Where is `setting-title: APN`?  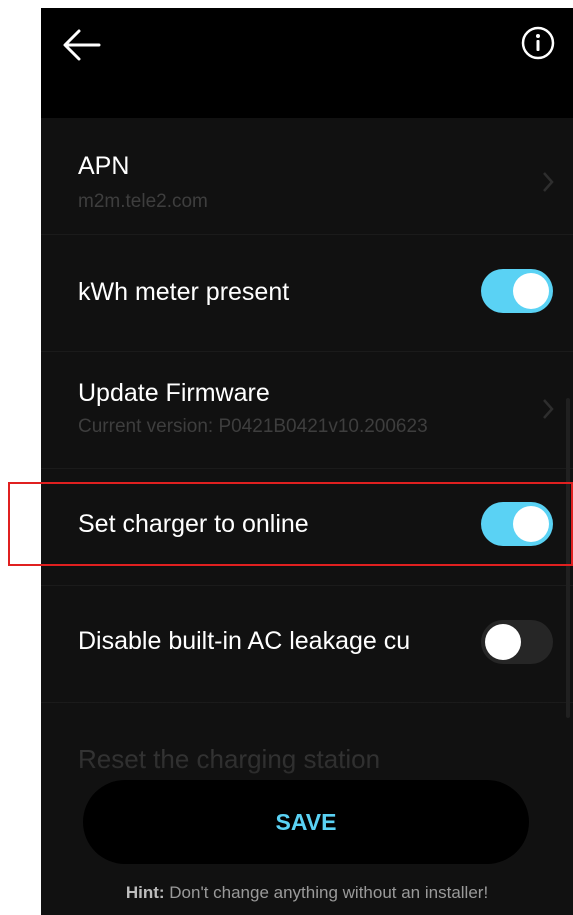
setting-title: APN is located at coordinates (104, 166).